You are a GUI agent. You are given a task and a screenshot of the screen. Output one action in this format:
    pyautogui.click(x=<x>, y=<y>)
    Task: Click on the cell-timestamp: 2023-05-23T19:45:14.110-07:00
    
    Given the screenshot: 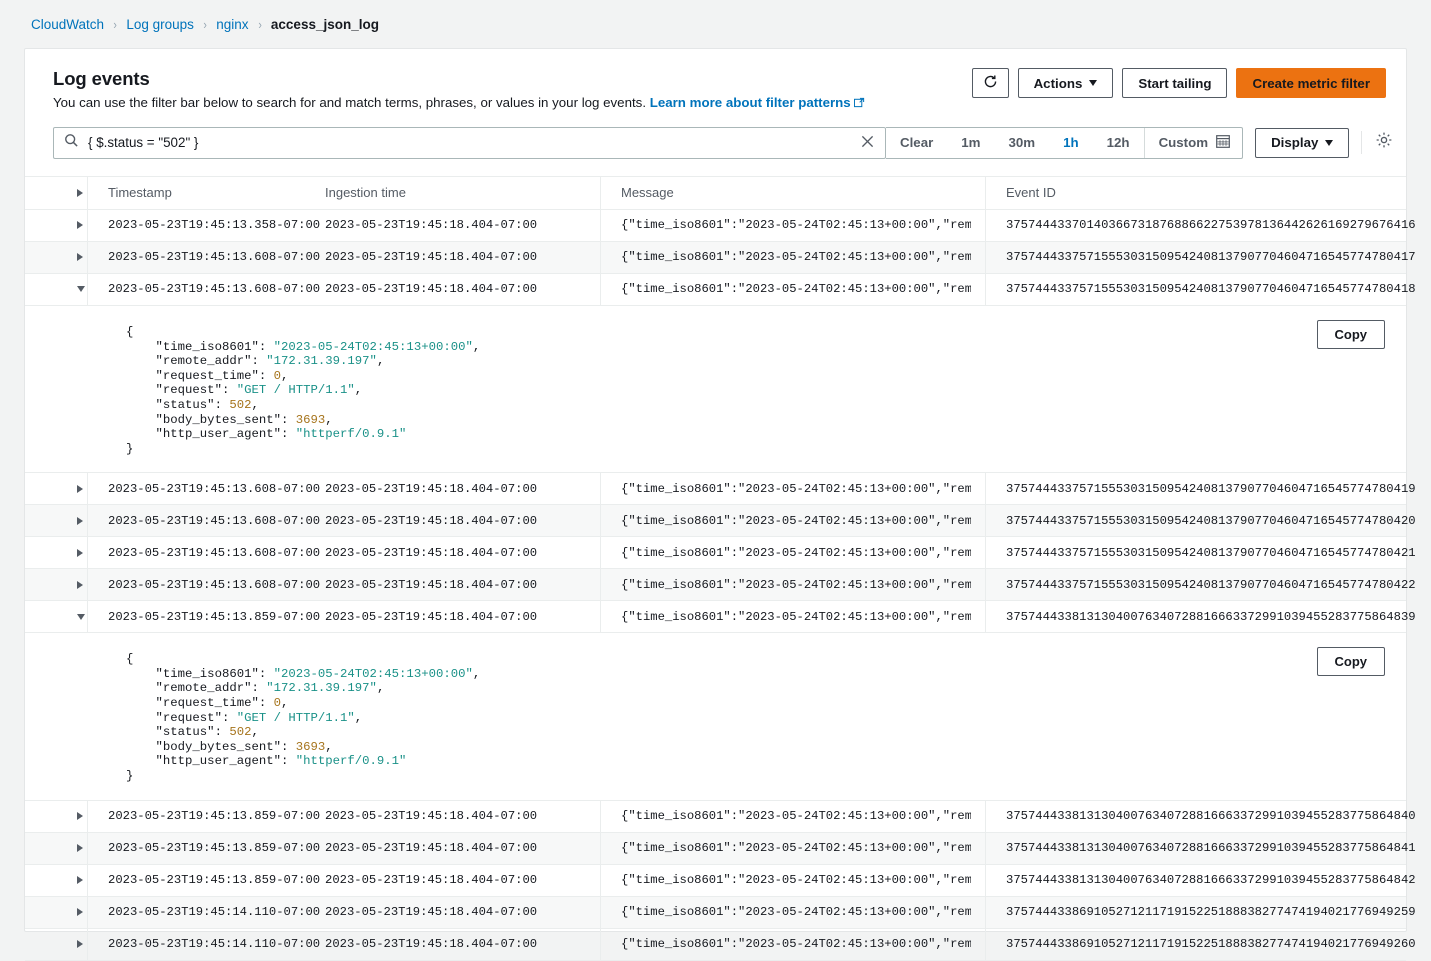 What is the action you would take?
    pyautogui.click(x=206, y=912)
    